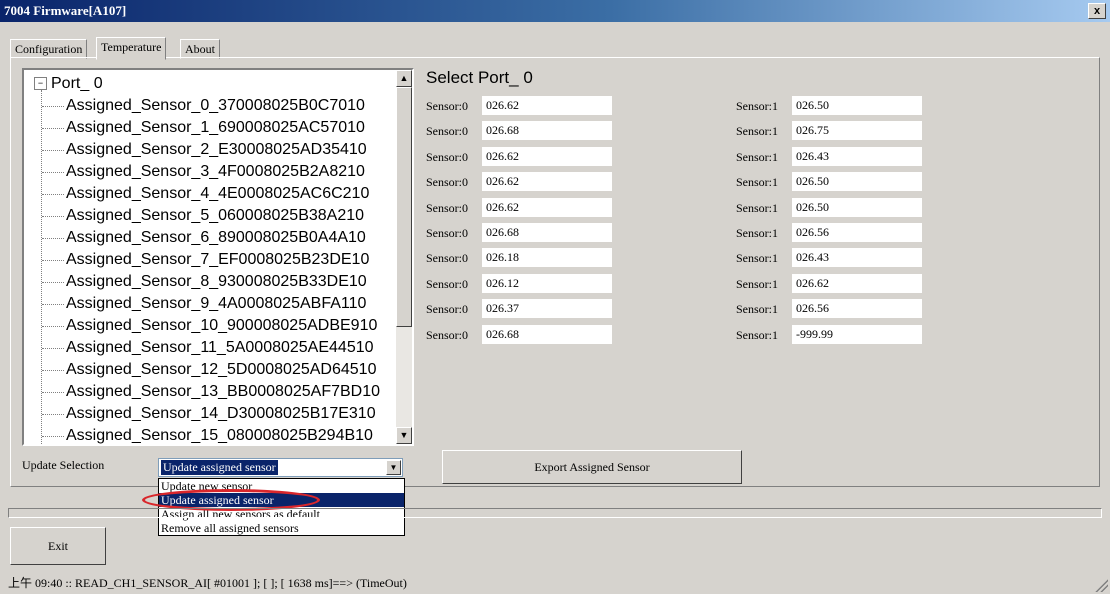 Image resolution: width=1110 pixels, height=594 pixels. What do you see at coordinates (223, 392) in the screenshot?
I see `tree-item-sensor: Assigned_Sensor_13_BB0008025AF7BD10` at bounding box center [223, 392].